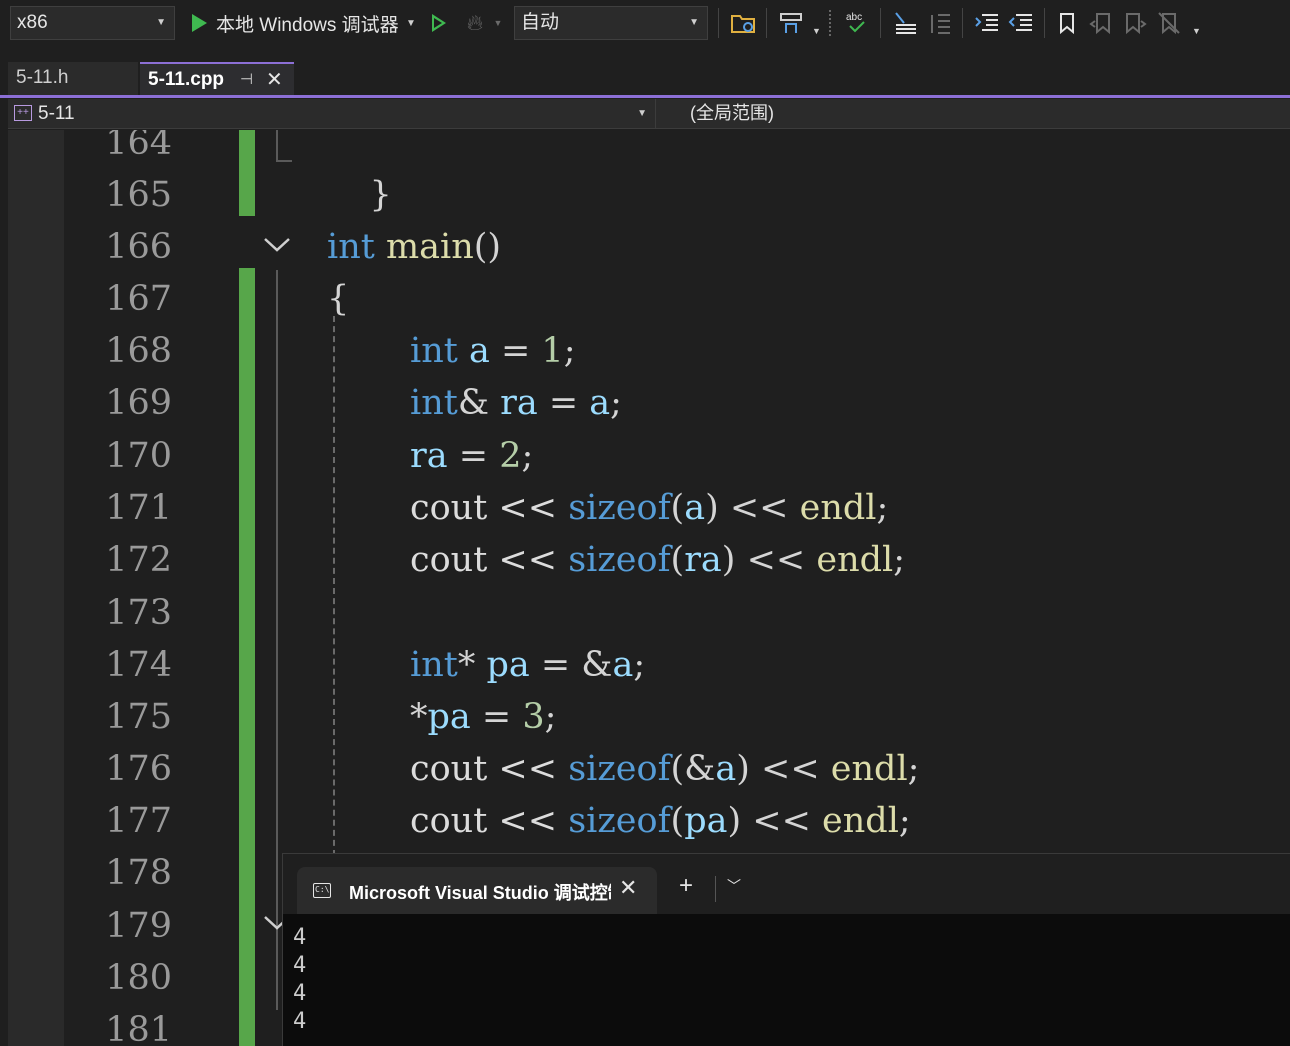 This screenshot has width=1290, height=1046. What do you see at coordinates (138, 613) in the screenshot?
I see `line-number: 173` at bounding box center [138, 613].